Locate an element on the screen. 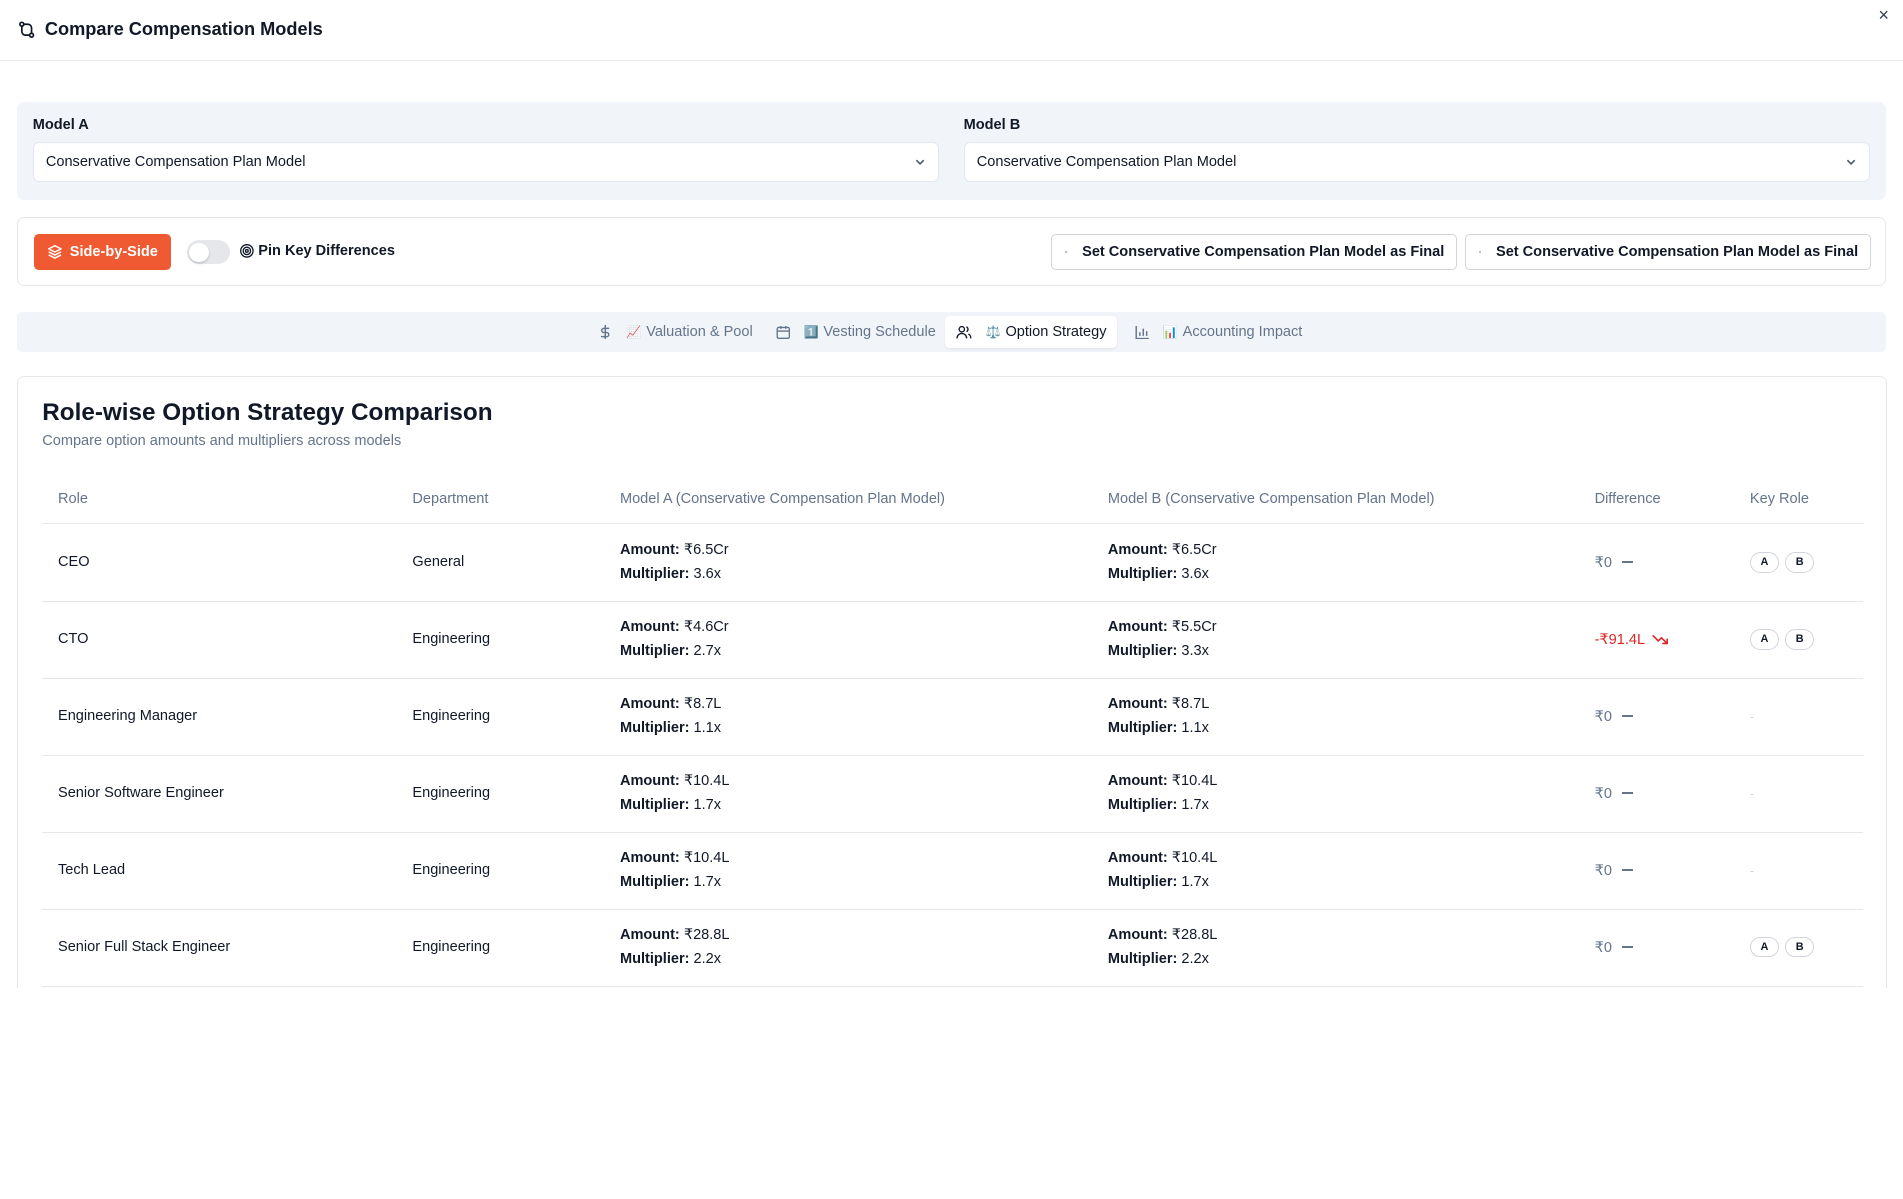  pin-key-differences-label: Pin Key Differences is located at coordinates (326, 250).